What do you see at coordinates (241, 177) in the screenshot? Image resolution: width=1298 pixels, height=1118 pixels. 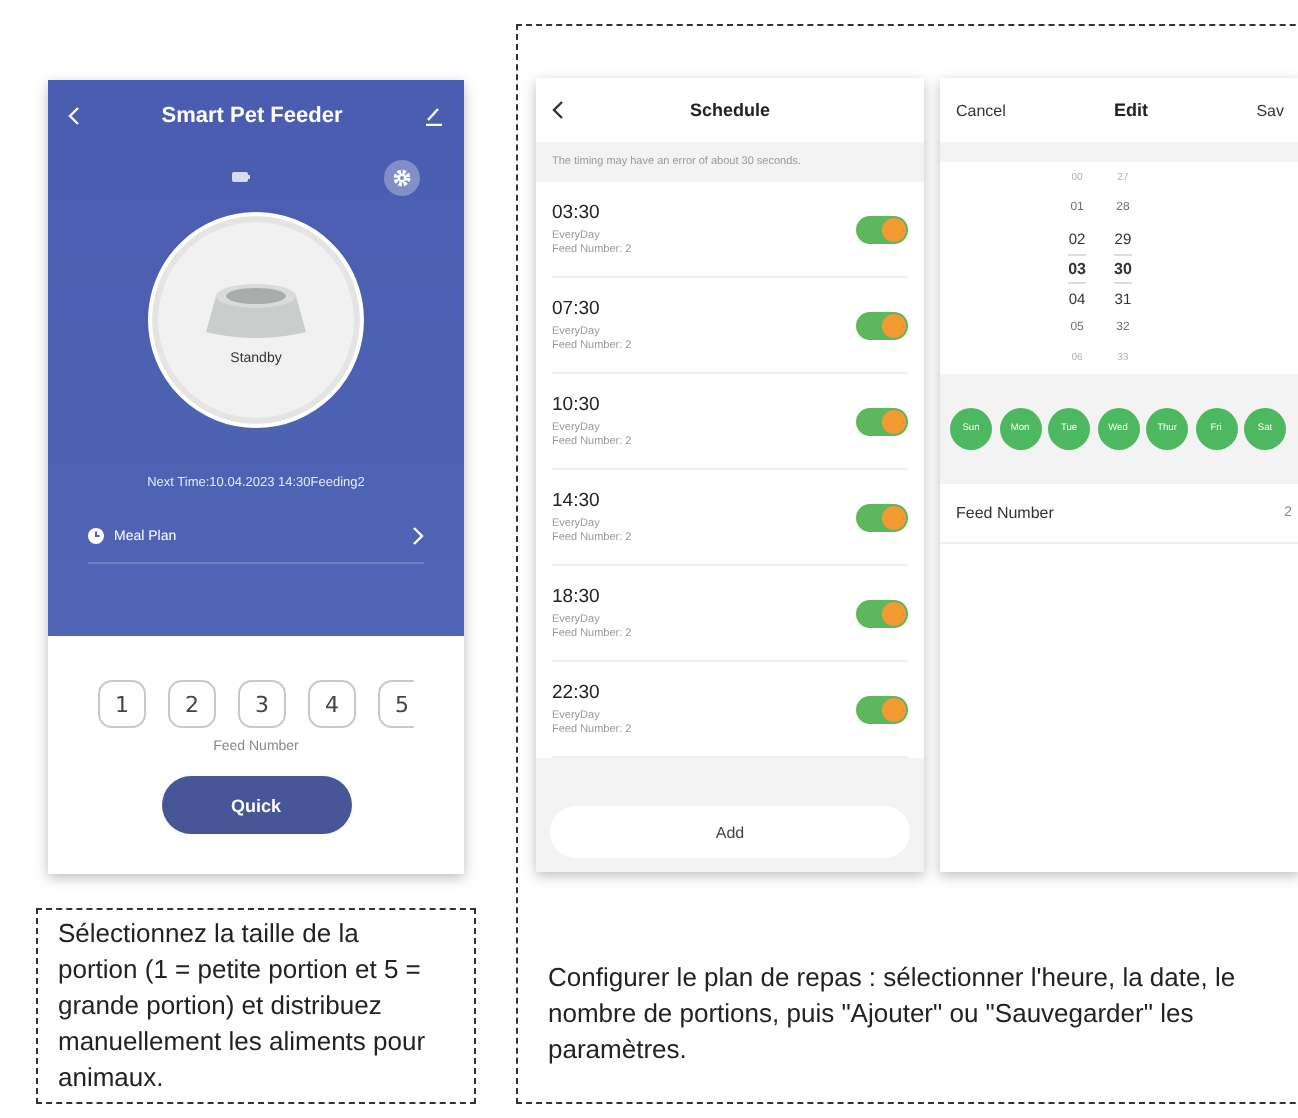 I see `battery-icon` at bounding box center [241, 177].